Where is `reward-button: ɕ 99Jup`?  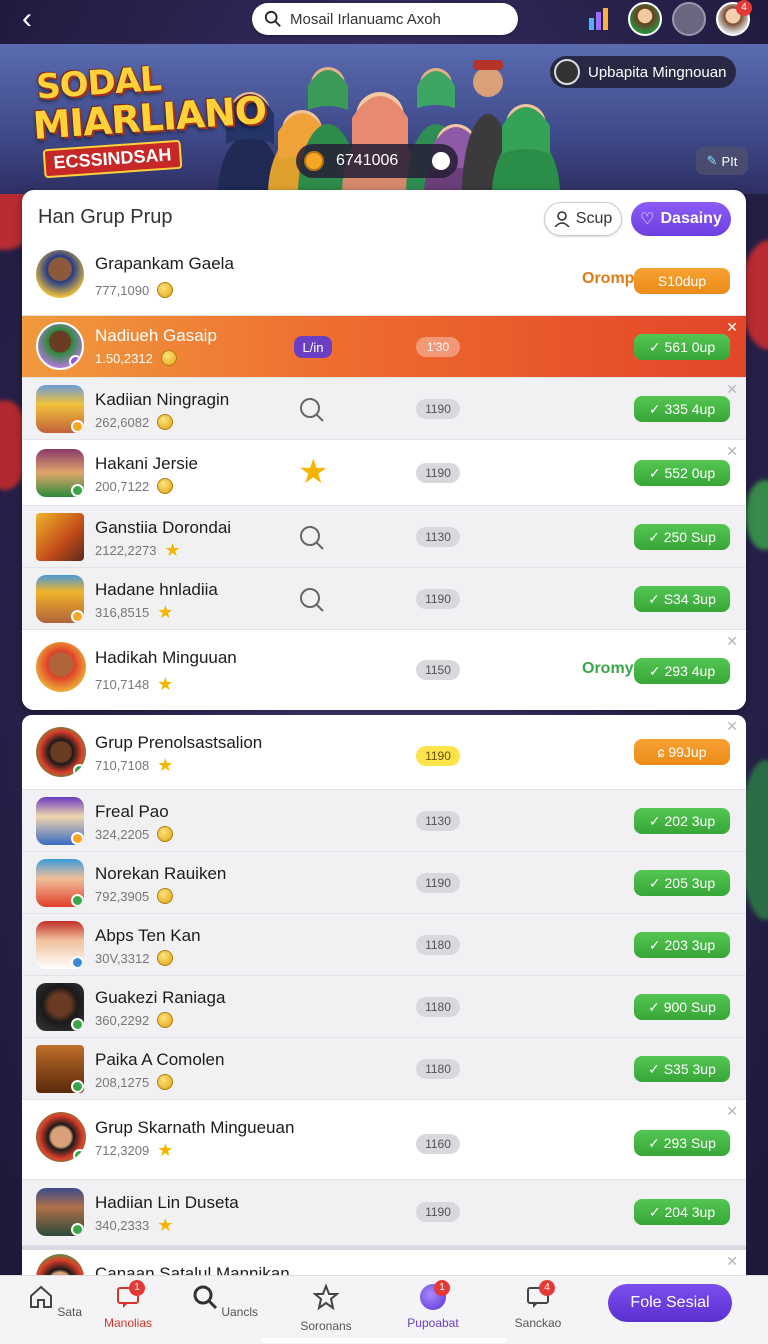 reward-button: ɕ 99Jup is located at coordinates (682, 752).